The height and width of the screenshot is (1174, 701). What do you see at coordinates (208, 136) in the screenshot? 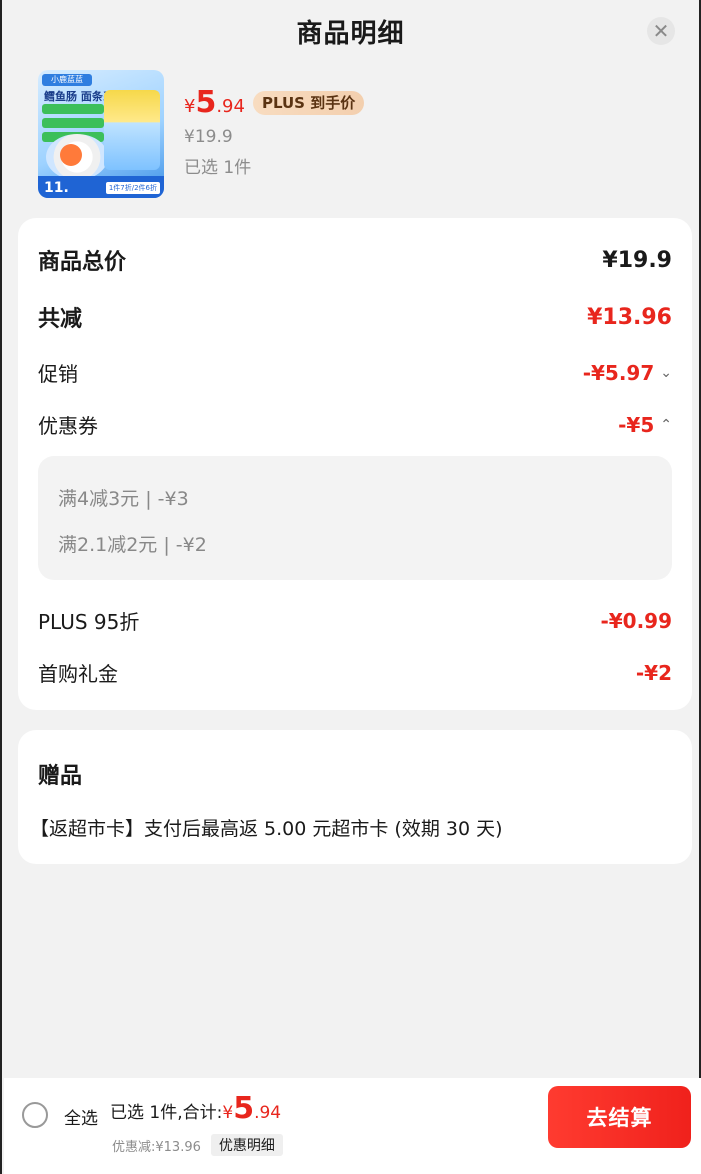
I see `original-price: ¥19.9` at bounding box center [208, 136].